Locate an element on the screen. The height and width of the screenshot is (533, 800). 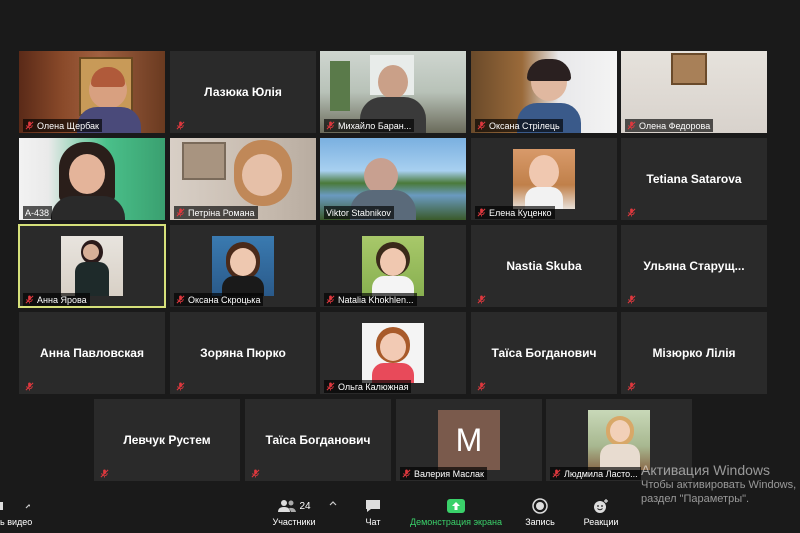
watermark-line: Чтобы активировать Windows, is located at coordinates (719, 485).